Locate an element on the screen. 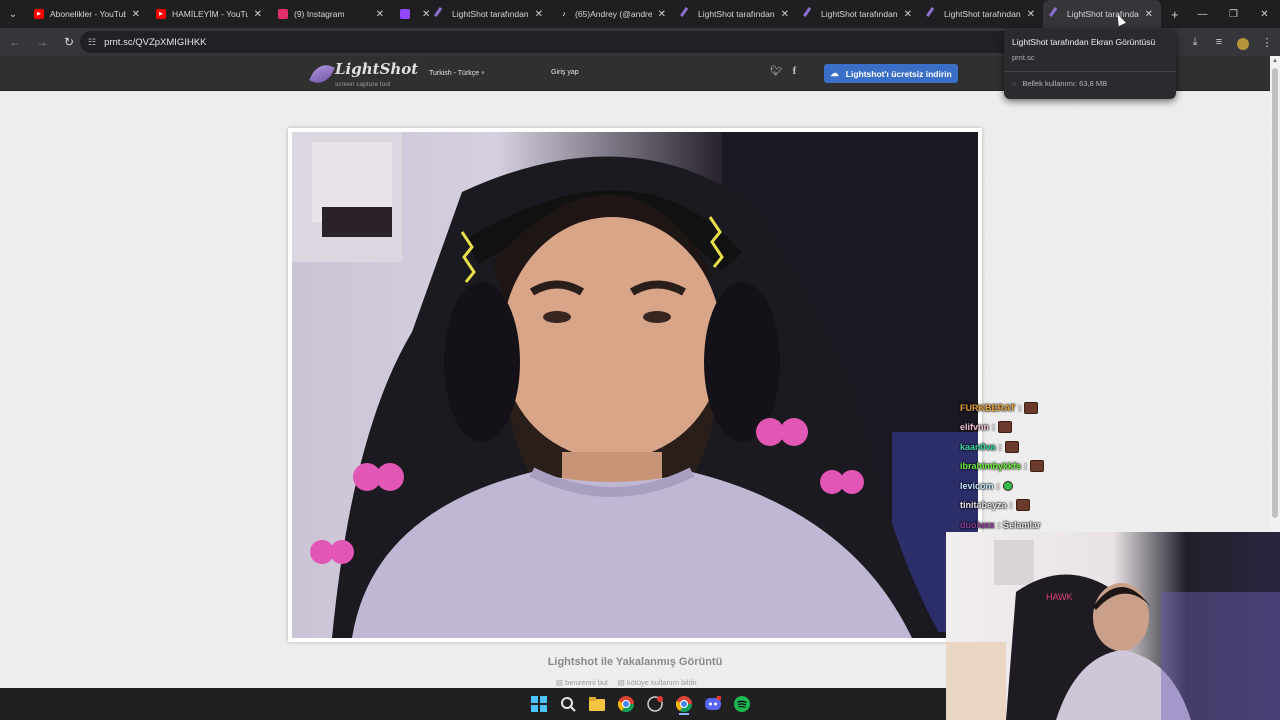 Image resolution: width=1280 pixels, height=720 pixels. site-info-icon: ☷ is located at coordinates (92, 42).